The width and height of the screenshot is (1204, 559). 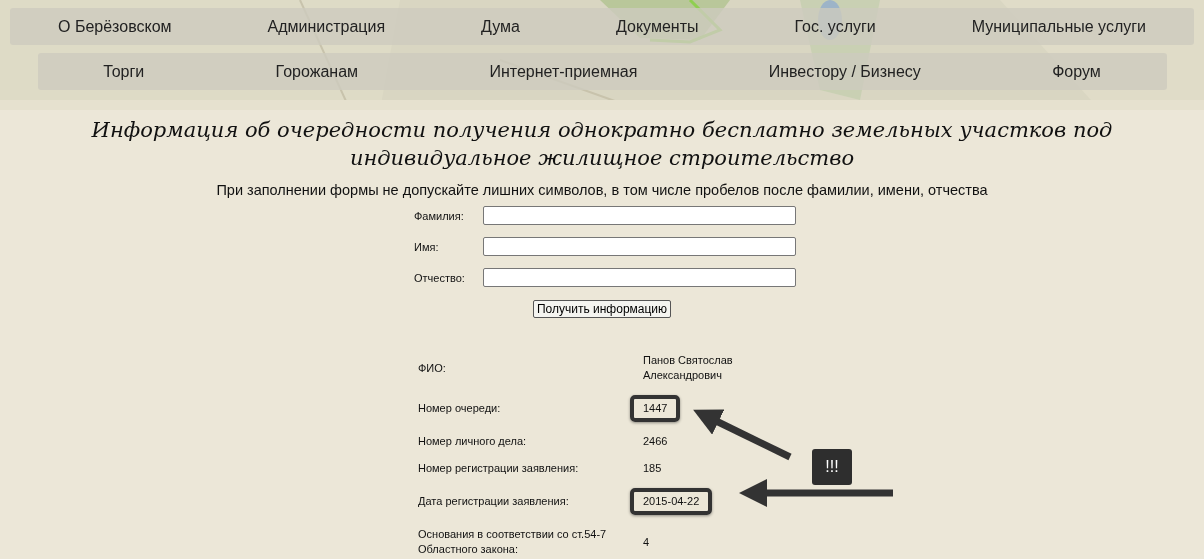 I want to click on result-label: Основания в соответствии со ст.54-7 Областного закона:, so click(x=513, y=542).